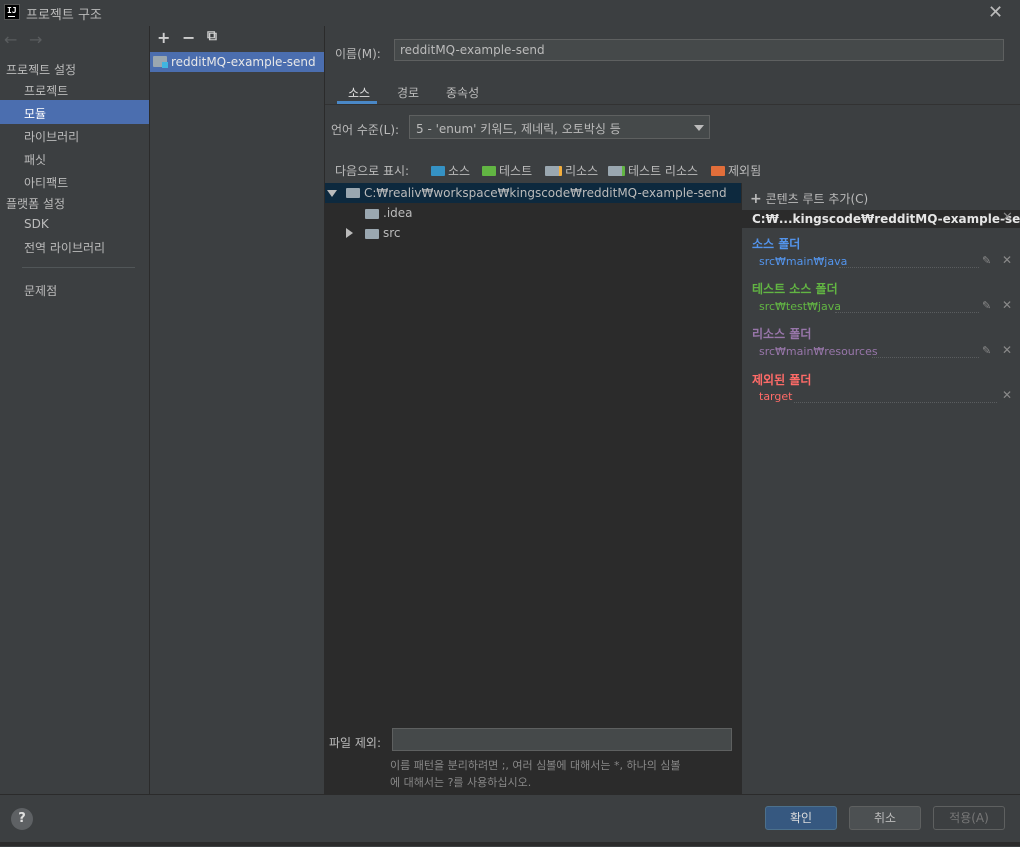 The height and width of the screenshot is (847, 1020). I want to click on remove-root-icon: ✕, so click(1007, 217).